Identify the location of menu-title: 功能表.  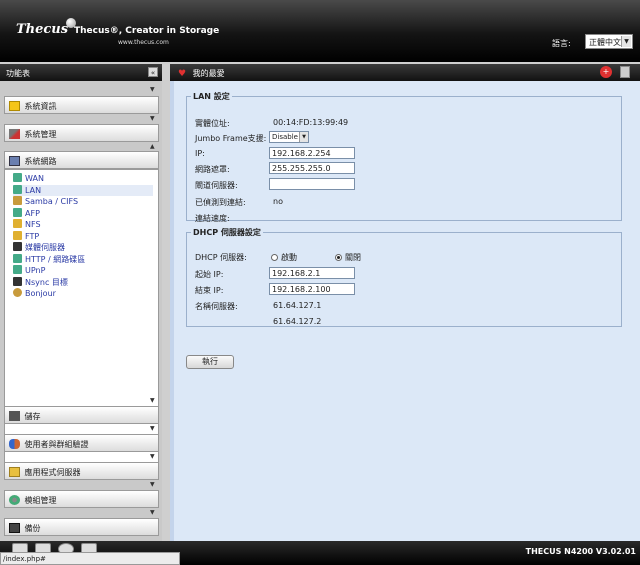
(18, 73).